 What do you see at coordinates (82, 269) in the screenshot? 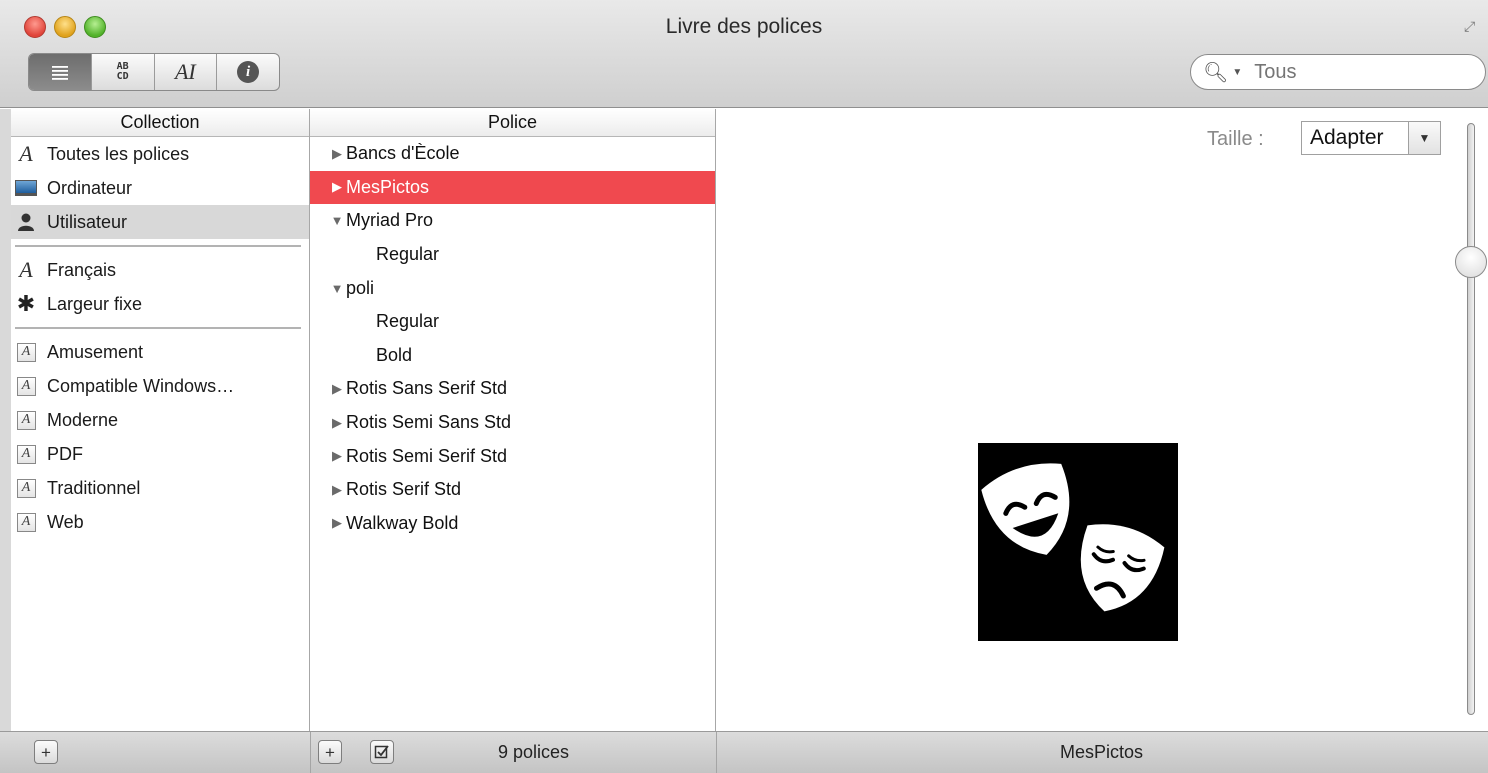
I see `collection-item-label: Français` at bounding box center [82, 269].